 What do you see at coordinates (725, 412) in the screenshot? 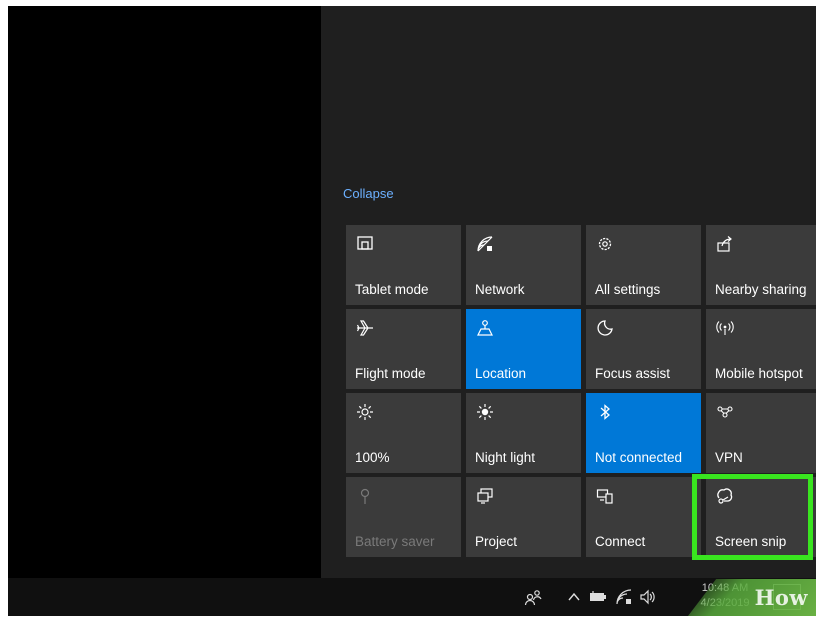
I see `vpn-icon` at bounding box center [725, 412].